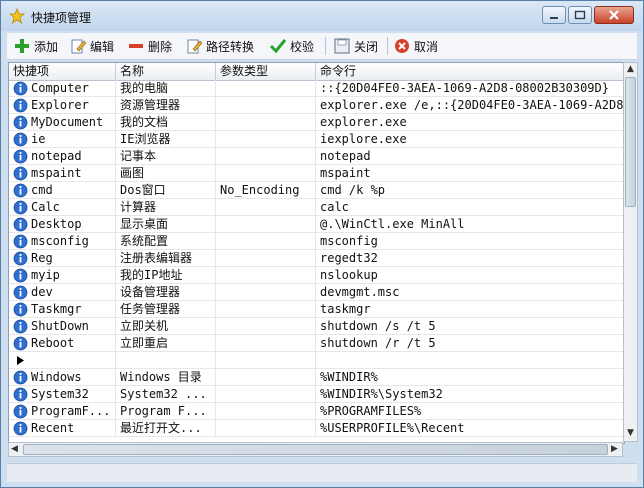  What do you see at coordinates (470, 326) in the screenshot?
I see `command-cell: shutdown /s /t 5` at bounding box center [470, 326].